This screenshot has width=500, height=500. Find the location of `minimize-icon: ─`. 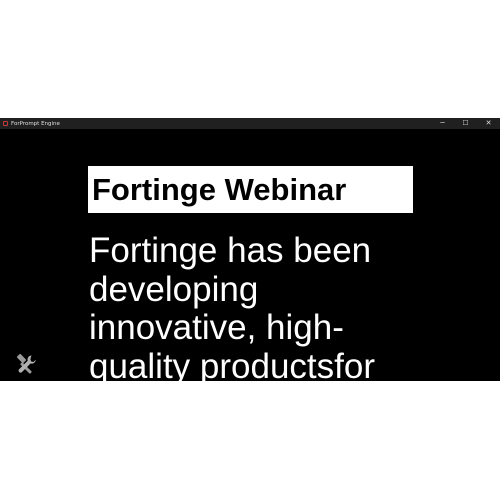

minimize-icon: ─ is located at coordinates (442, 123).